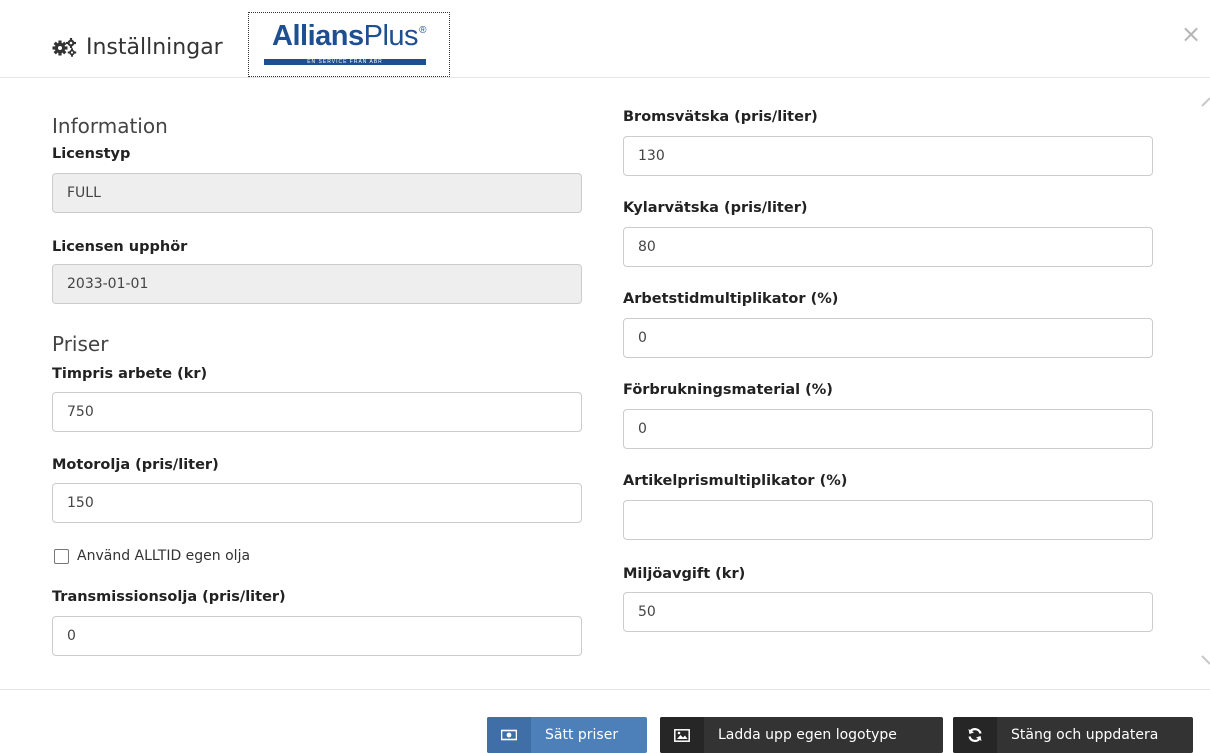 This screenshot has width=1210, height=753. I want to click on information-title: Information, so click(110, 126).